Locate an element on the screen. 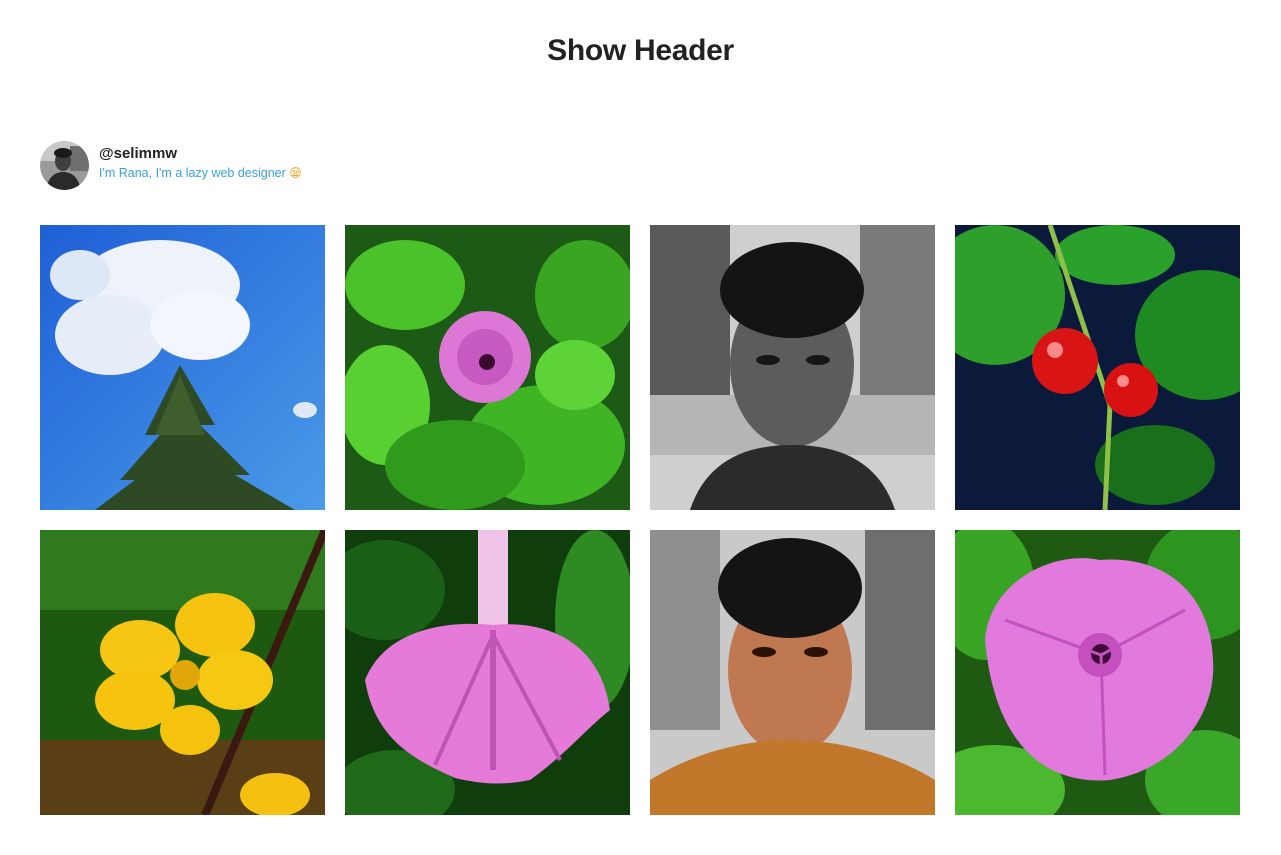  pink-flower-leaves-image is located at coordinates (487, 367).